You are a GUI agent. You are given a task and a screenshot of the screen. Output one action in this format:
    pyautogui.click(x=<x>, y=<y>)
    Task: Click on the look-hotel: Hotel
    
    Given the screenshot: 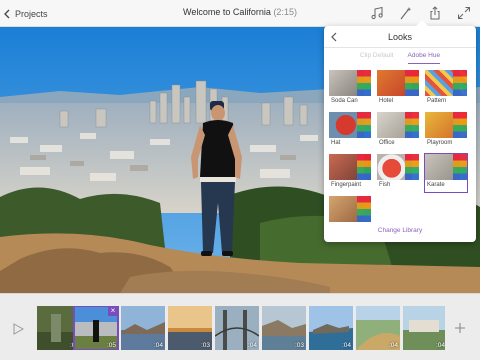 What is the action you would take?
    pyautogui.click(x=398, y=89)
    